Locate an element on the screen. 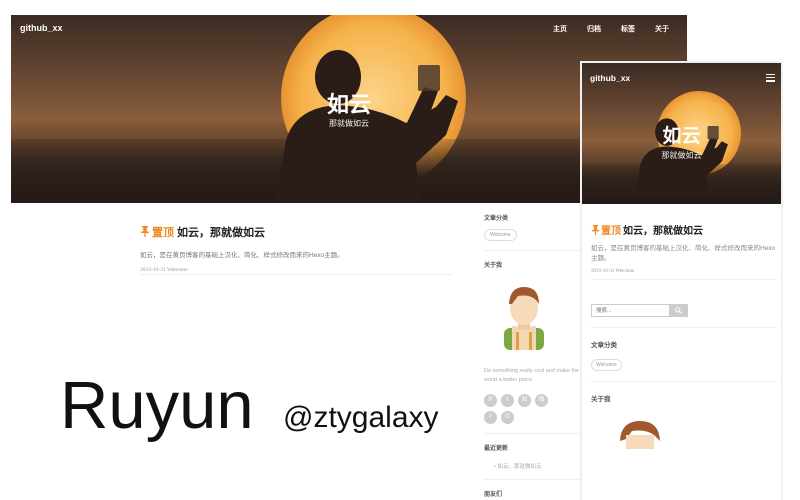 Image resolution: width=800 pixels, height=500 pixels. nav-archive: 归档 is located at coordinates (594, 29).